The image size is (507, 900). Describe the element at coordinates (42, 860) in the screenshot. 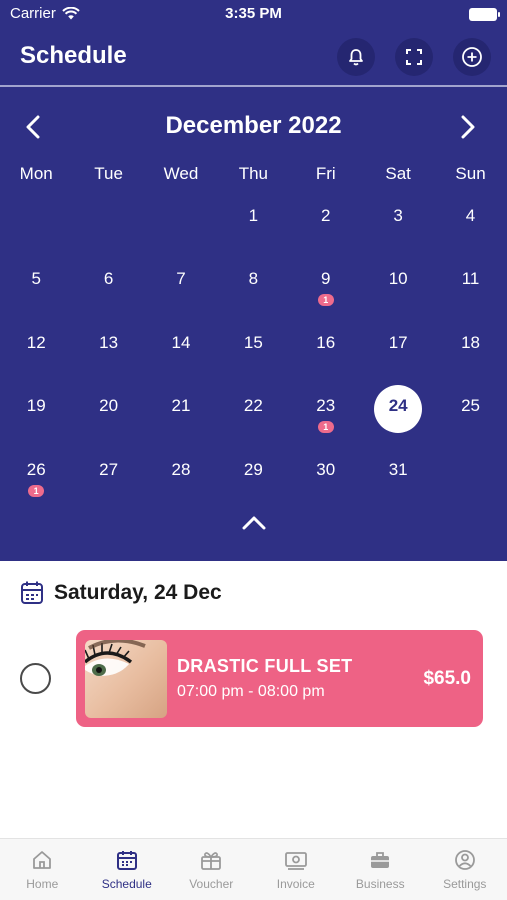

I see `home-icon` at that location.